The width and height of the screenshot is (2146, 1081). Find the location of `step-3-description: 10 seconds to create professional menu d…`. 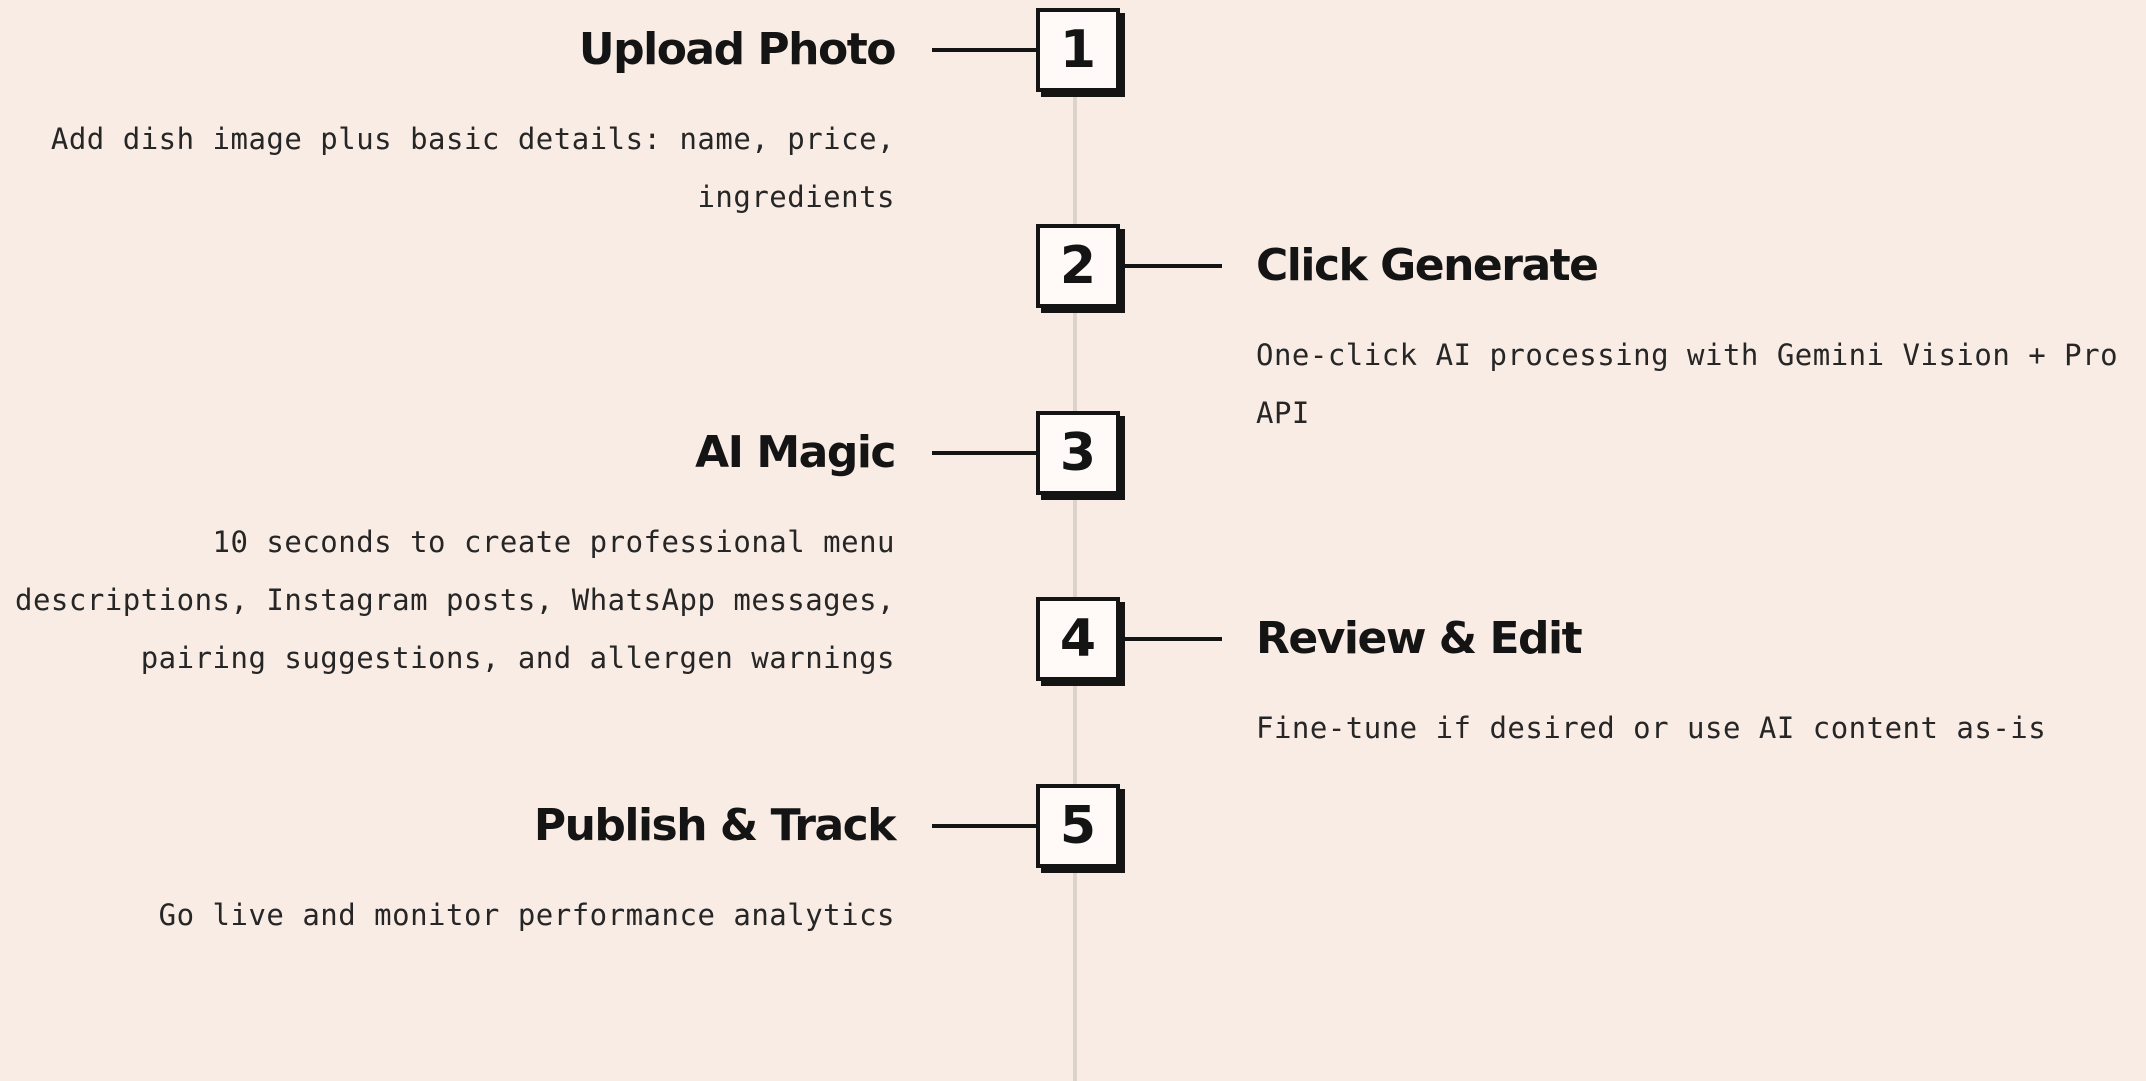

step-3-description: 10 seconds to create professional menu d… is located at coordinates (454, 600).